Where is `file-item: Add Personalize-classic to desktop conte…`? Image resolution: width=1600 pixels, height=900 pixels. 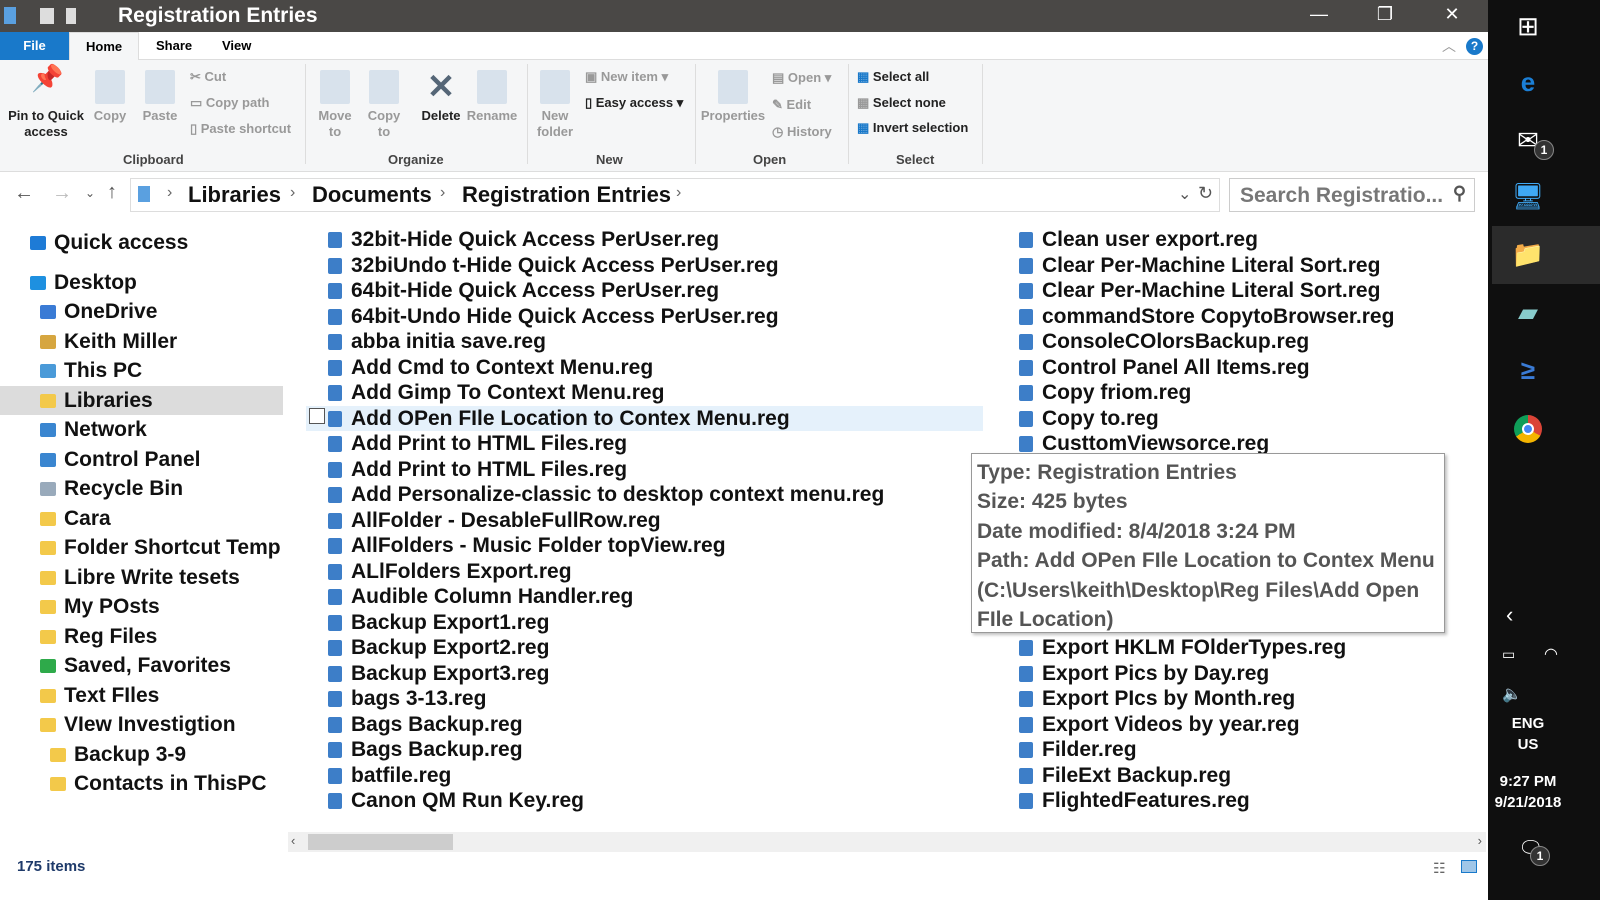
file-item: Add Personalize-classic to desktop conte… is located at coordinates (606, 495).